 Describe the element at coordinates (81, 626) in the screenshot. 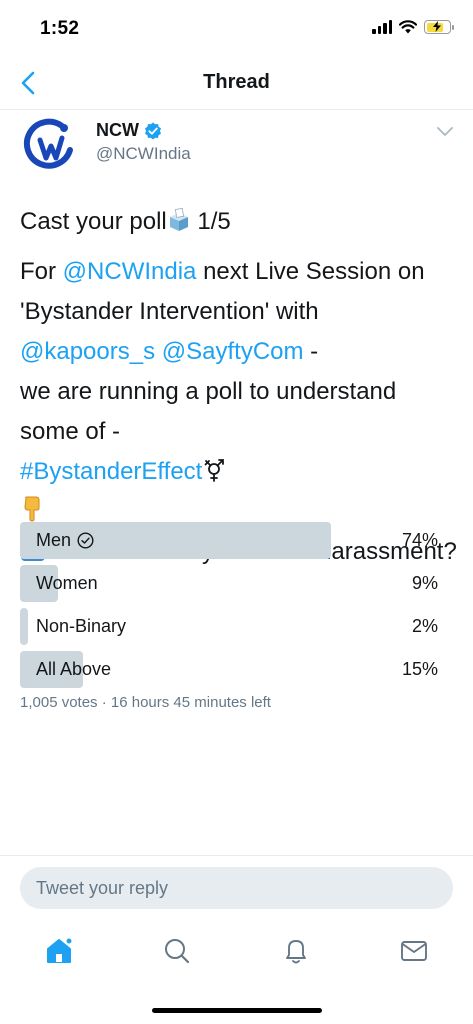

I see `poll-option-label: Non-Binary` at that location.